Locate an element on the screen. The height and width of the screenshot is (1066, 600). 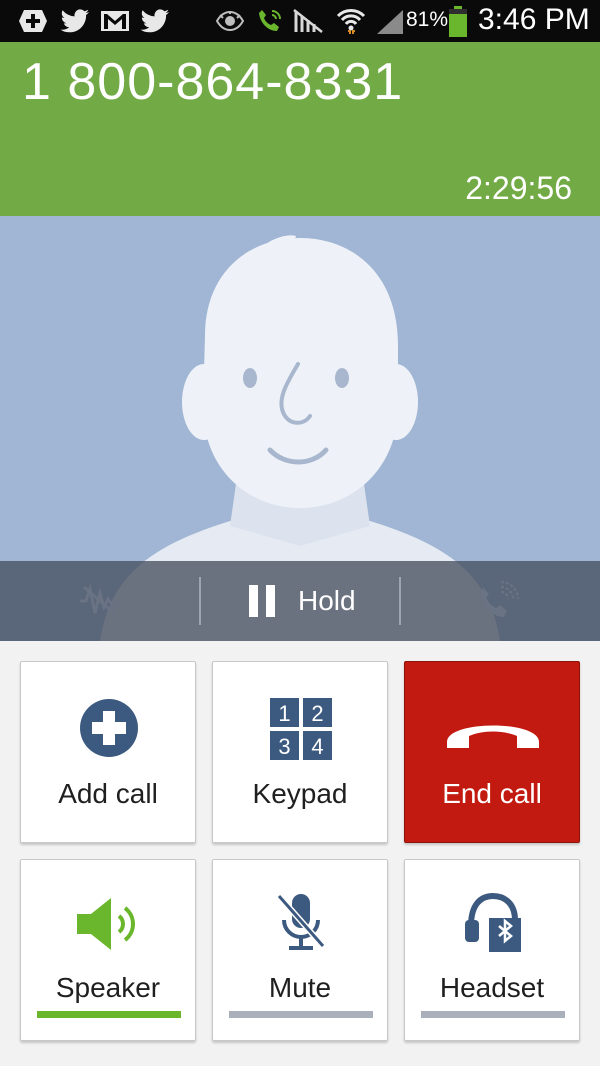
eye-icon is located at coordinates (230, 21).